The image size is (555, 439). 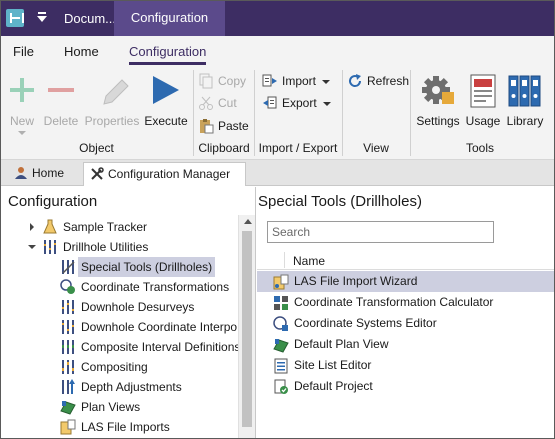 What do you see at coordinates (131, 387) in the screenshot?
I see `tree-item-label: Depth Adjustments` at bounding box center [131, 387].